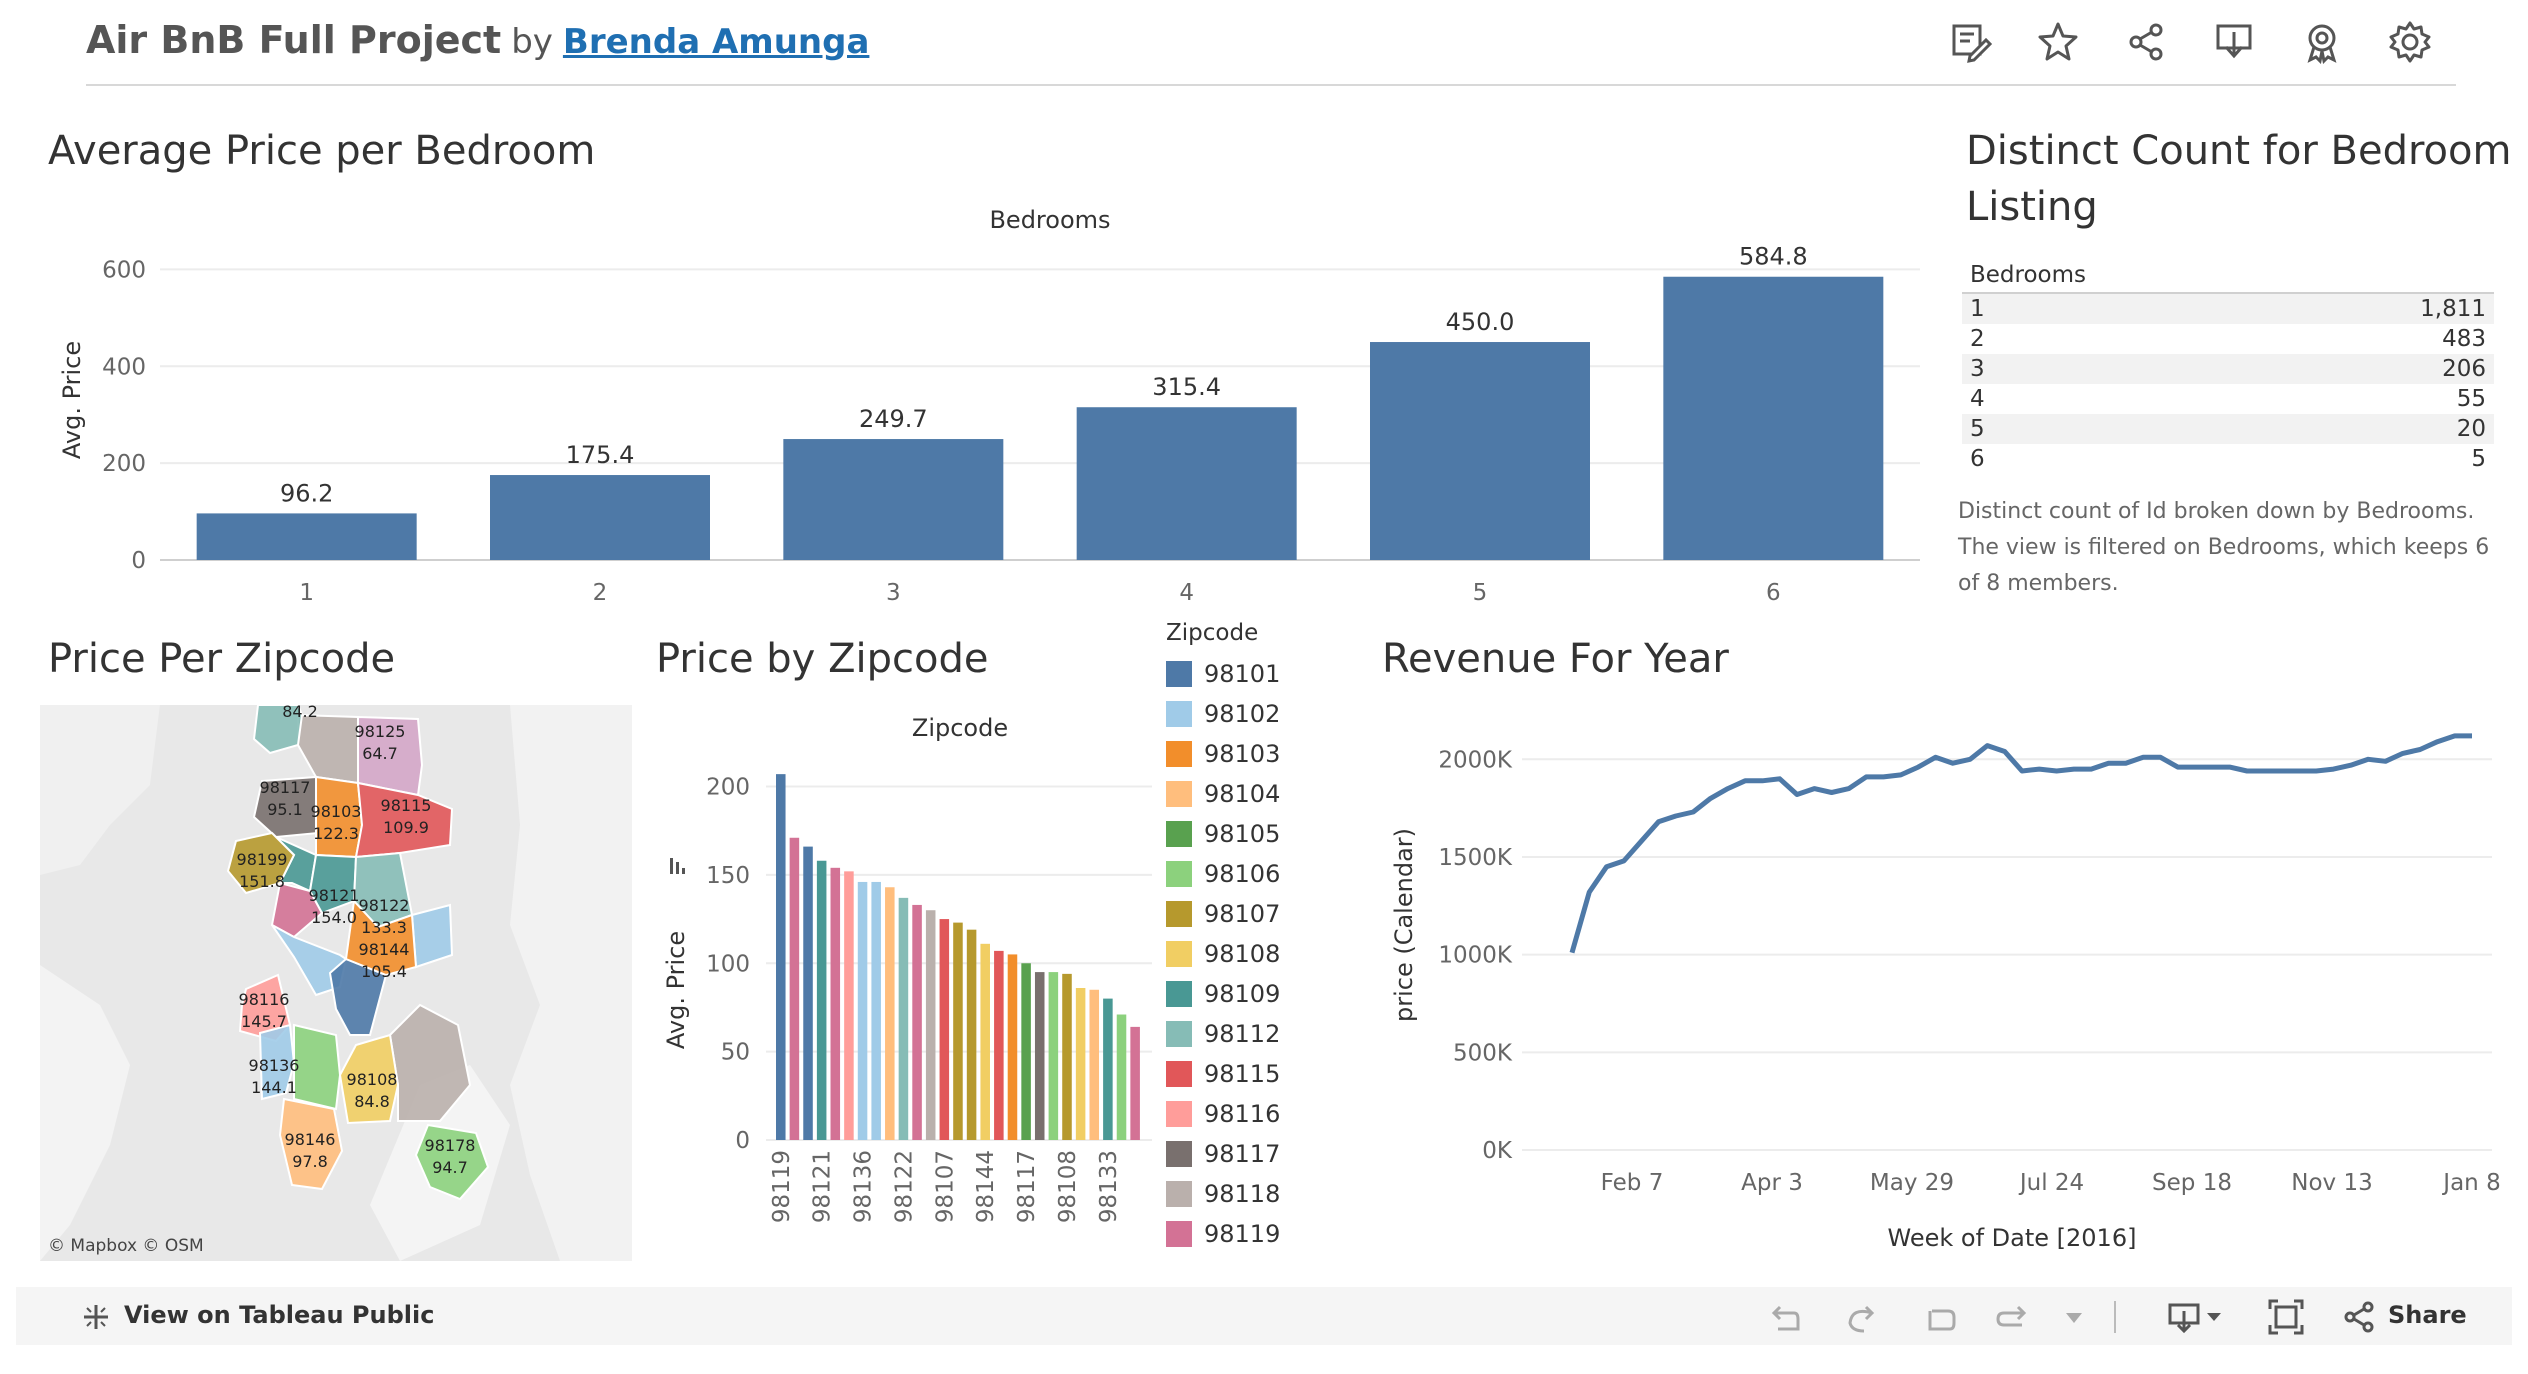 This screenshot has height=1374, width=2528. I want to click on legend-item: 98108, so click(1246, 954).